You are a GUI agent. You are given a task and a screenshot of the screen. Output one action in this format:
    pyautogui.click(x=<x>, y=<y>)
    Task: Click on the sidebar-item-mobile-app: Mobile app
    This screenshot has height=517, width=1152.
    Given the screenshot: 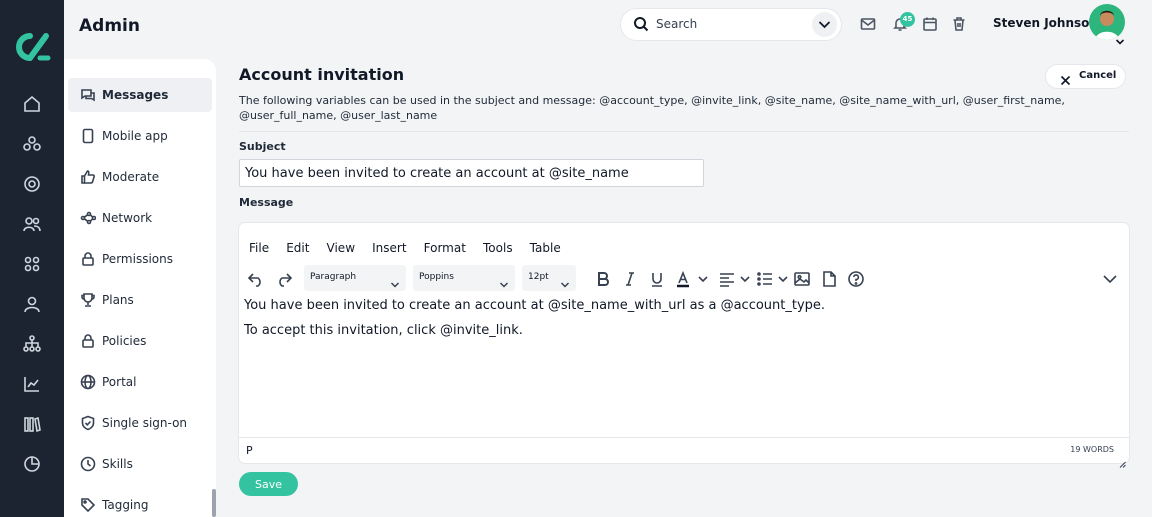 What is the action you would take?
    pyautogui.click(x=140, y=136)
    